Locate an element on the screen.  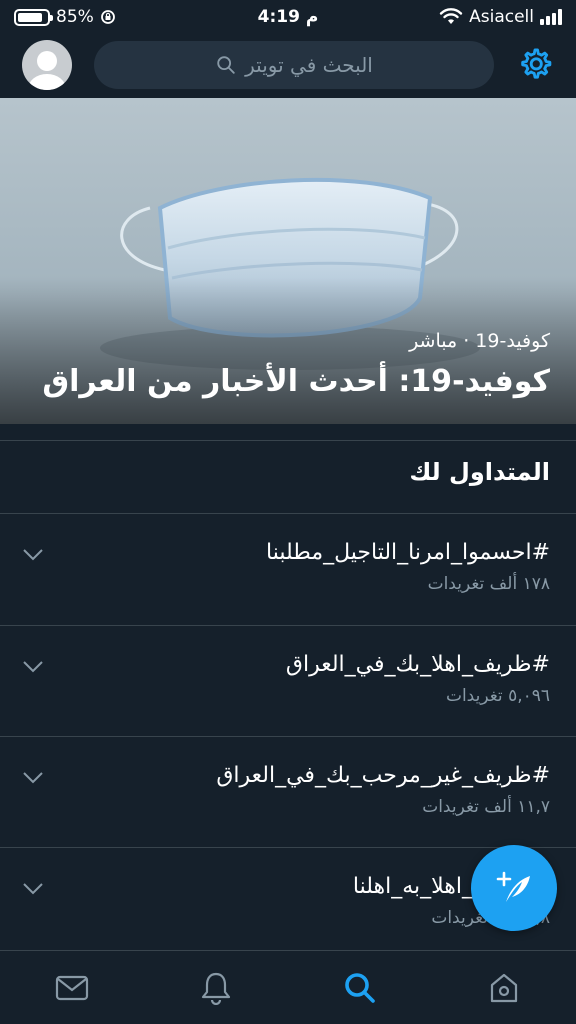
battery-icon is located at coordinates (33, 17).